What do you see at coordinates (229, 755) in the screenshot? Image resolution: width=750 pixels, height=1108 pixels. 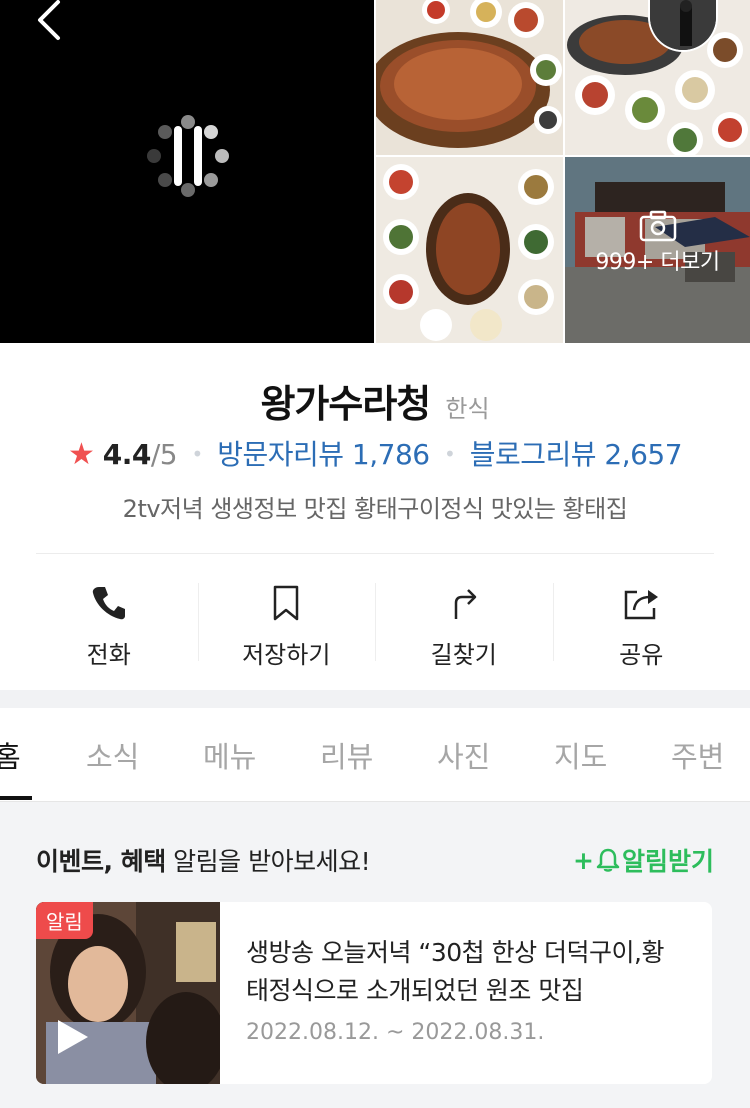 I see `tab-menu: 메뉴` at bounding box center [229, 755].